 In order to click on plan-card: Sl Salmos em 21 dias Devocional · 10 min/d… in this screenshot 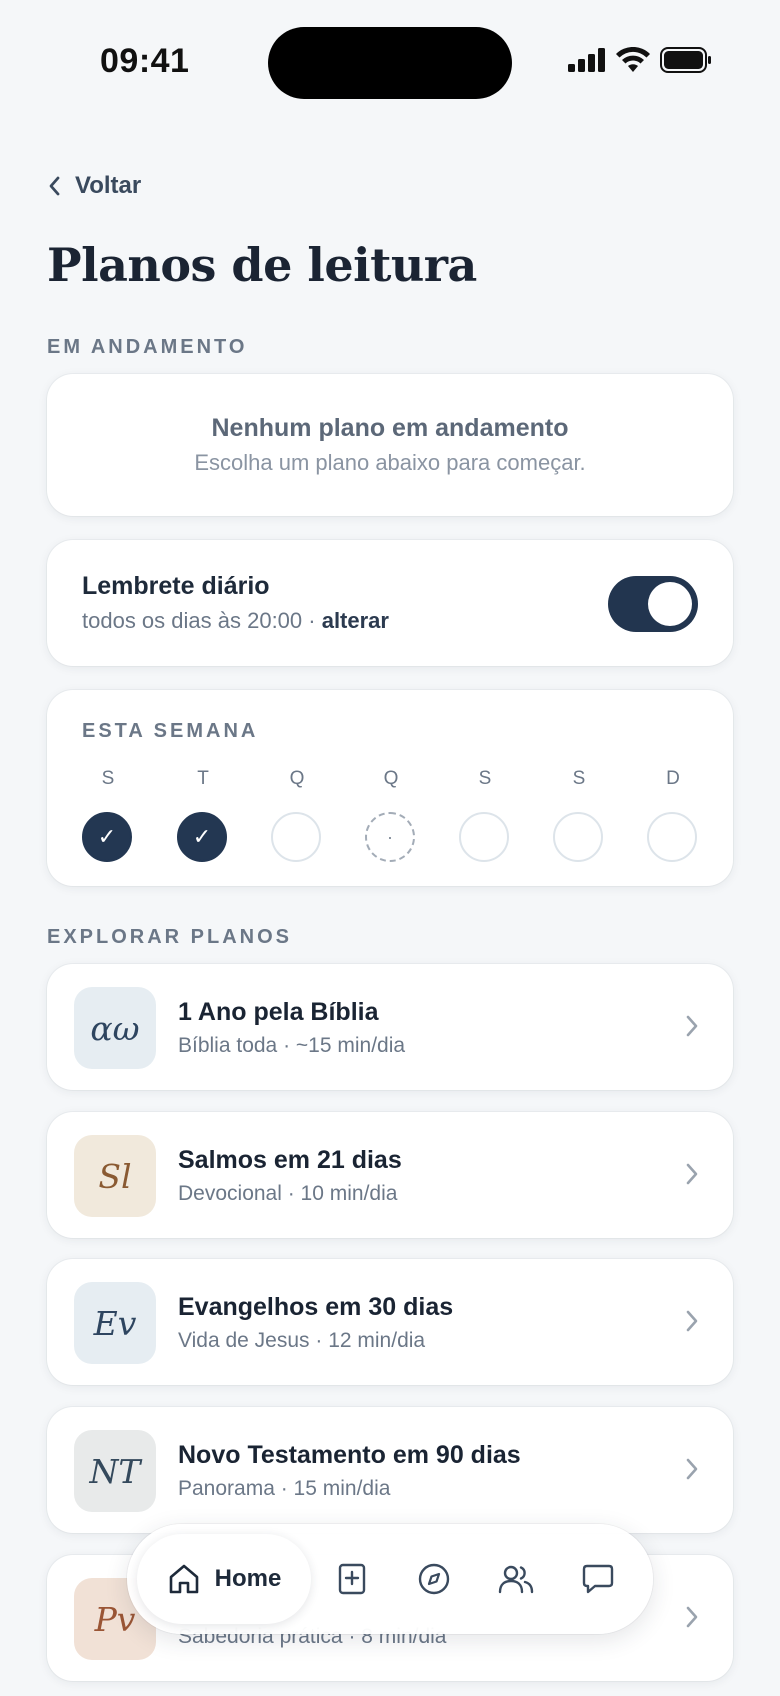, I will do `click(390, 1175)`.